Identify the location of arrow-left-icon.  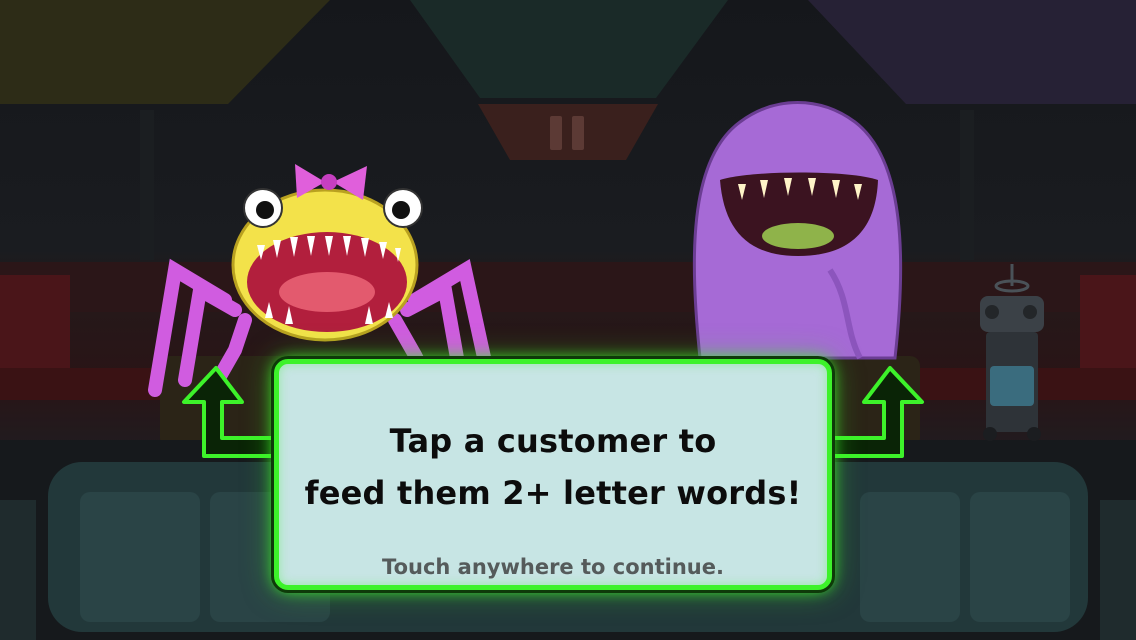
(229, 412).